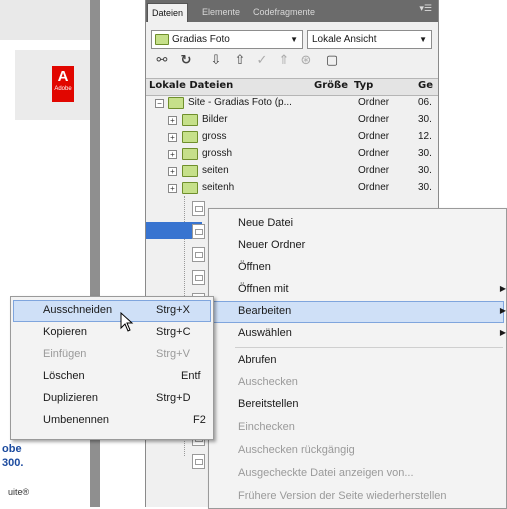 The height and width of the screenshot is (509, 507). I want to click on get-files-icon: ⇩, so click(216, 61).